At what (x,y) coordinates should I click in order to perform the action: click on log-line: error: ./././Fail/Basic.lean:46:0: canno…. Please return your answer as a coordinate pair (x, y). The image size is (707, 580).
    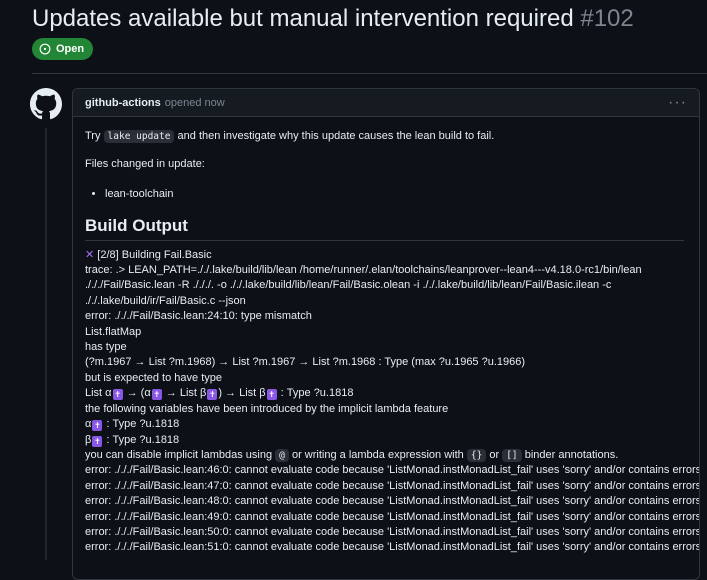
    Looking at the image, I should click on (392, 470).